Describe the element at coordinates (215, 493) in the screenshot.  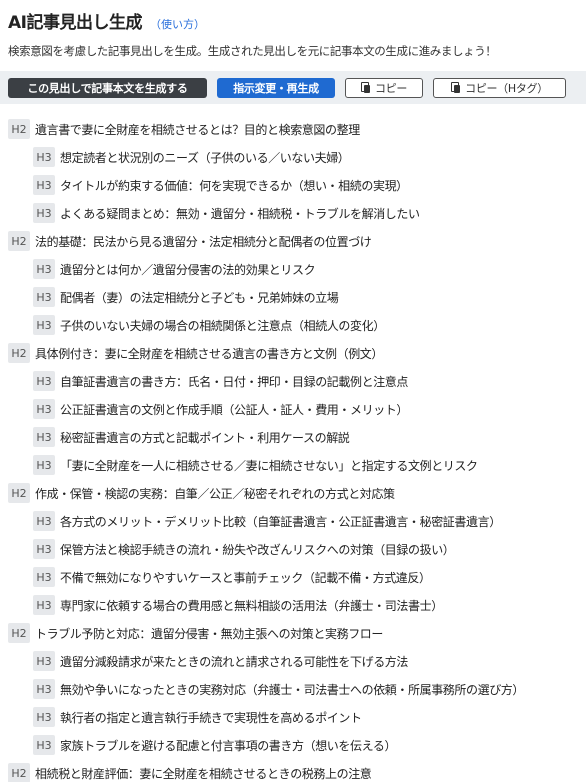
I see `heading-text: 作成・保管・検認の実務：自筆／公正／秘密それぞれの方式と対応策` at that location.